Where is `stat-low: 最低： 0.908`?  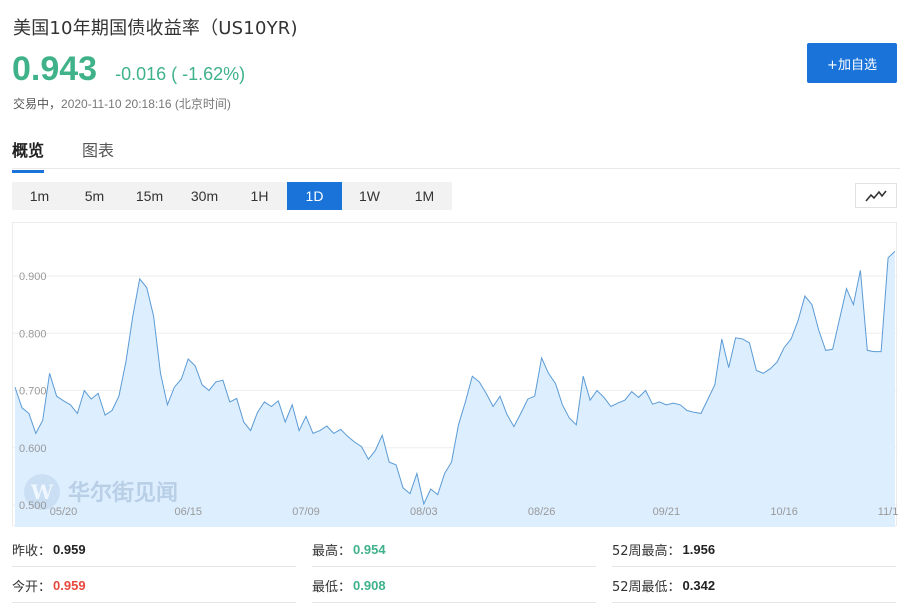
stat-low: 最低： 0.908 is located at coordinates (454, 586).